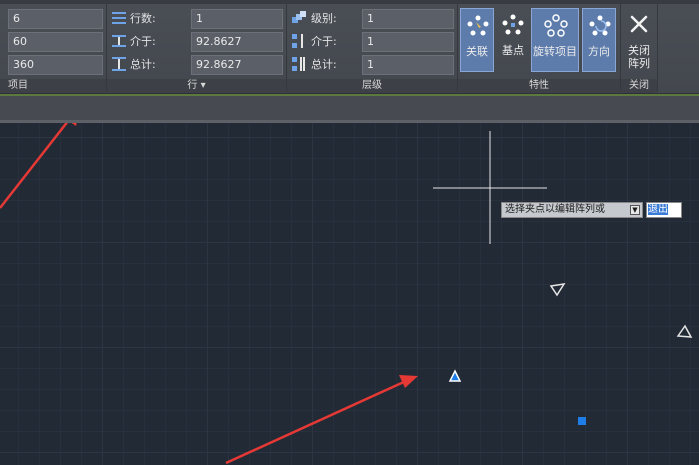  I want to click on prompt-text: 选择夹点以编辑阵列或, so click(555, 209).